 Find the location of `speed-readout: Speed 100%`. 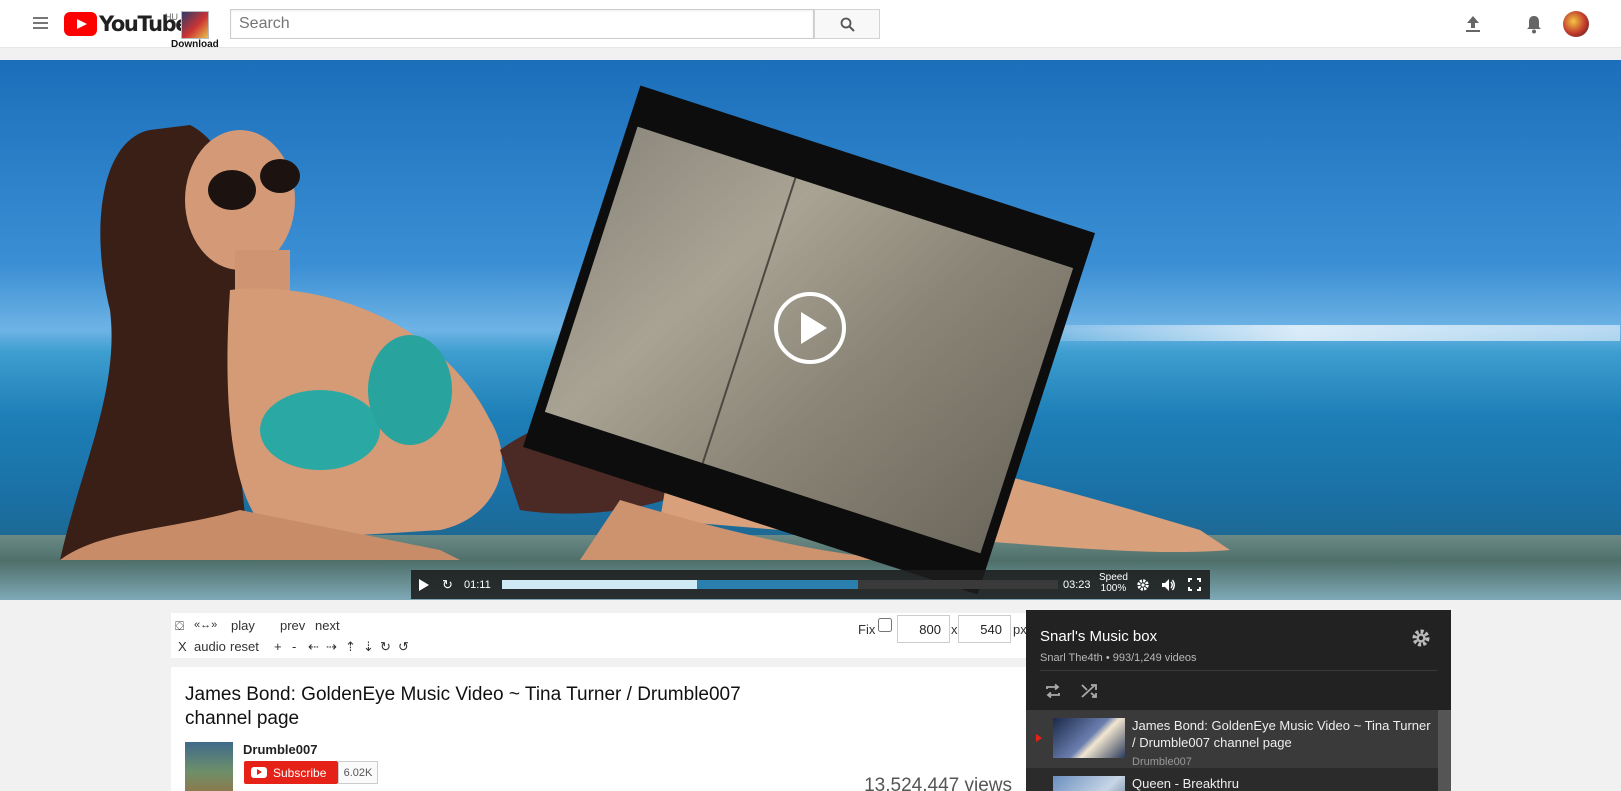

speed-readout: Speed 100% is located at coordinates (1113, 583).